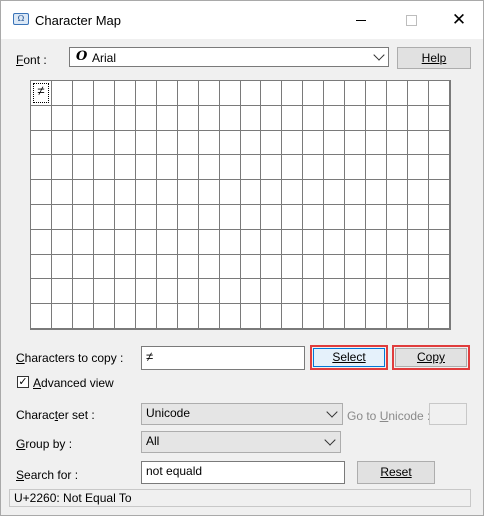 Image resolution: width=484 pixels, height=516 pixels. I want to click on search-input: not equald, so click(243, 472).